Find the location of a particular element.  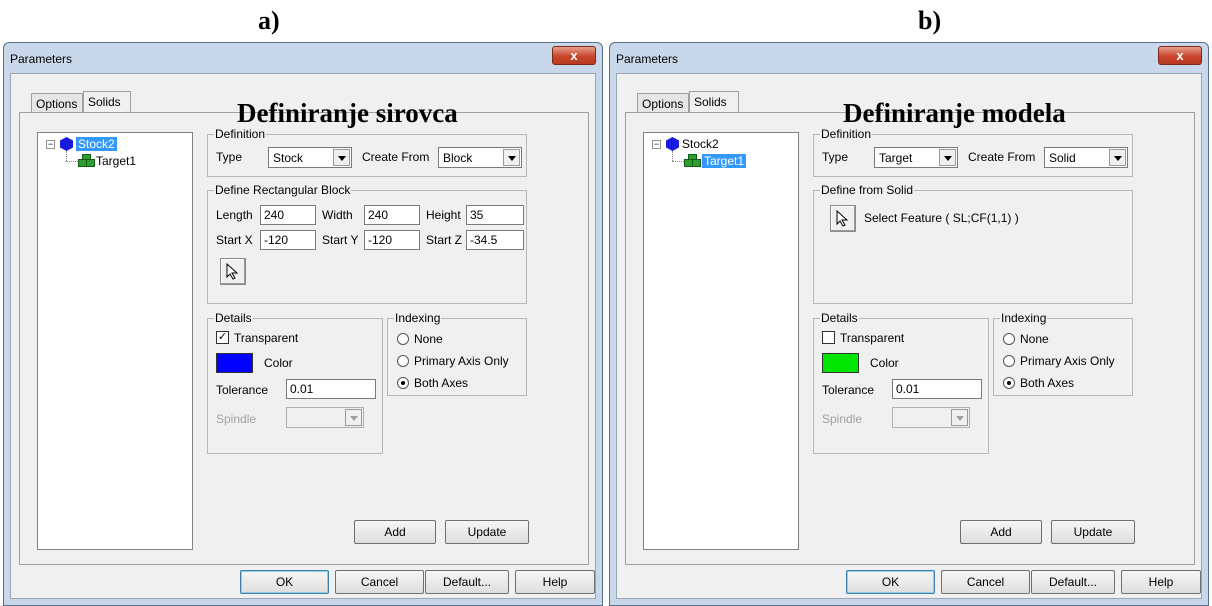

type-select: Stock is located at coordinates (310, 157).